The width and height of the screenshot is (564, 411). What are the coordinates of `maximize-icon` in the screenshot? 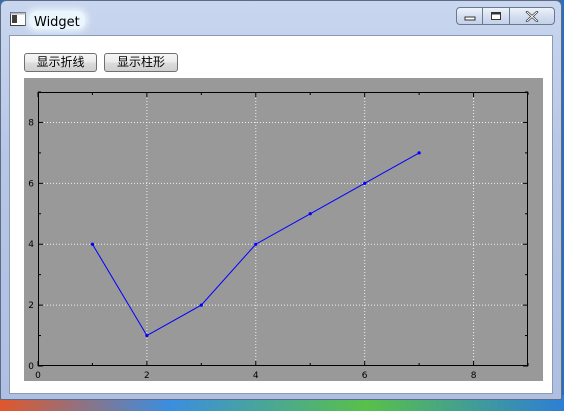 It's located at (496, 16).